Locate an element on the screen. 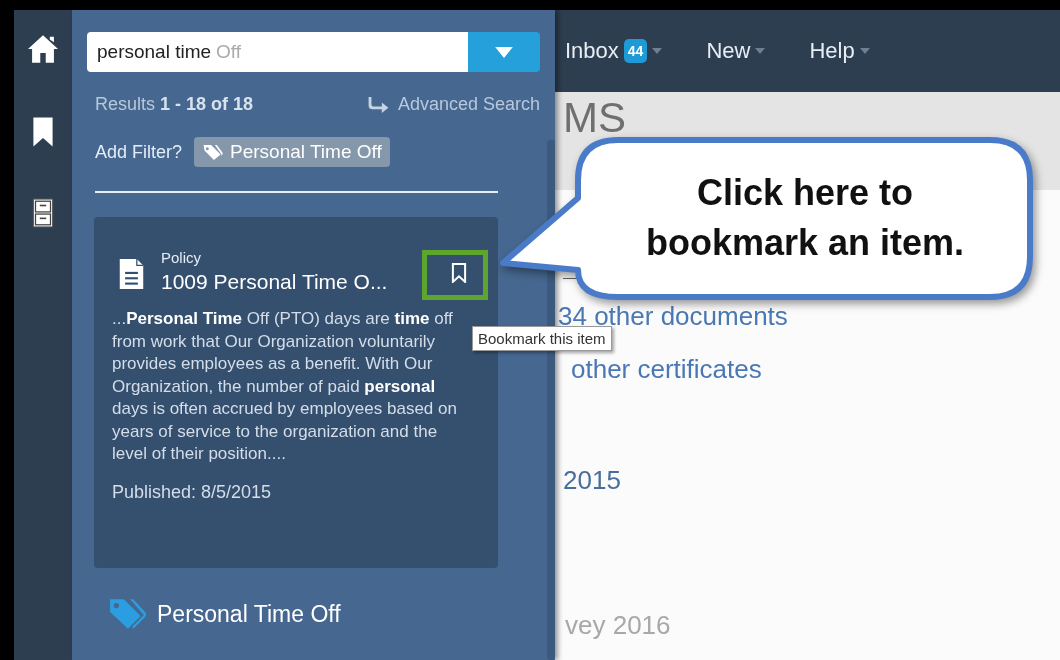 This screenshot has width=1060, height=660. file-cabinet-icon is located at coordinates (43, 213).